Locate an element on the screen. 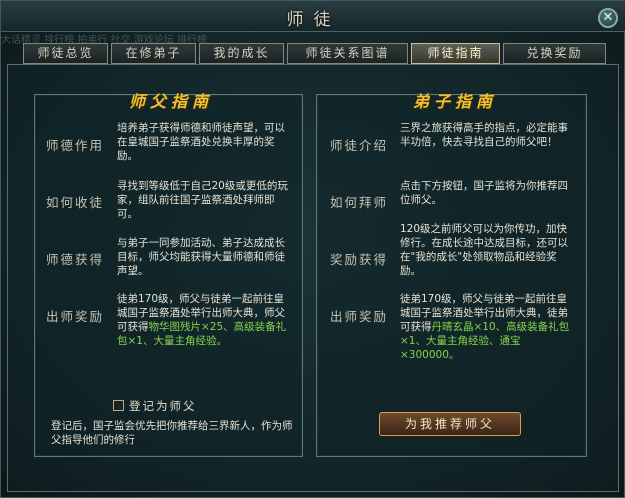 The image size is (625, 498). master-row-label: 师德获得 is located at coordinates (75, 259).